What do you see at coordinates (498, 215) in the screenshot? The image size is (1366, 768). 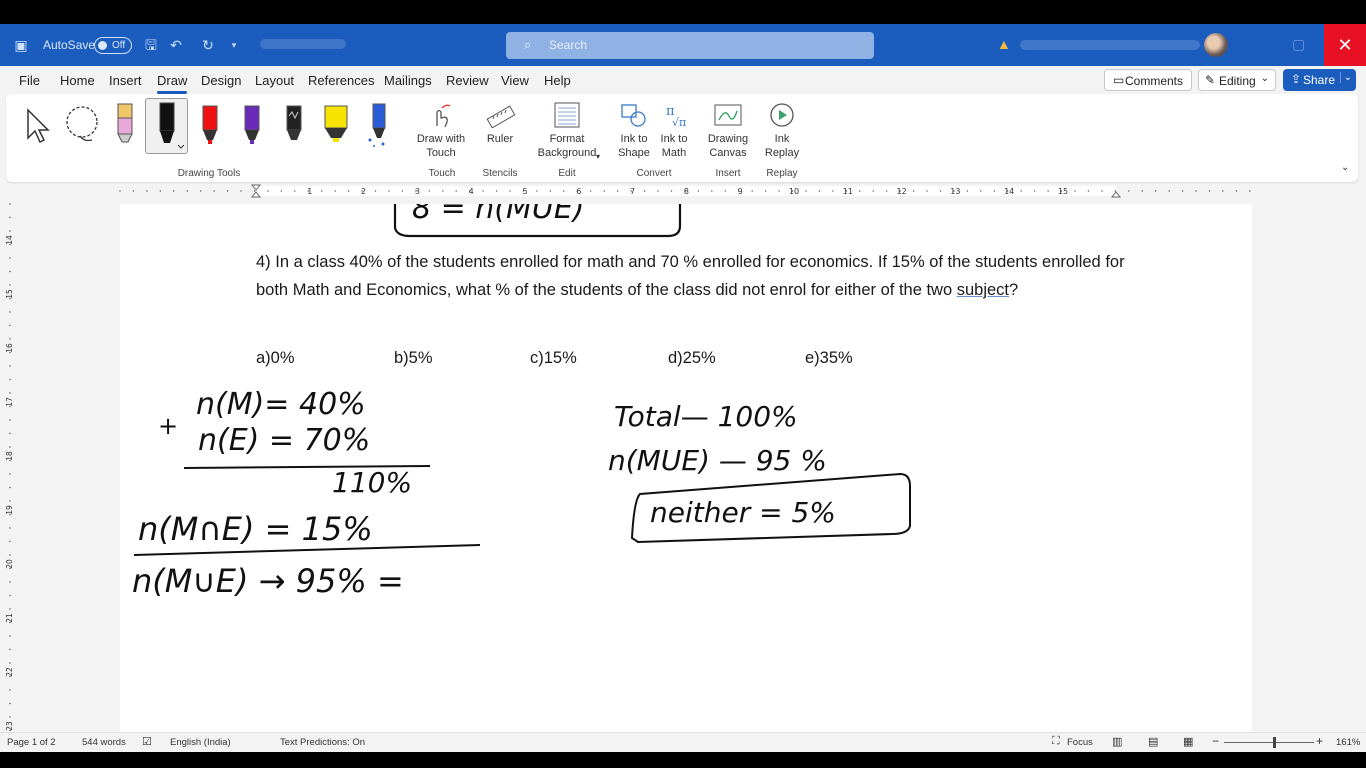 I see `ink-top-fragment: 8 = n(MUE)` at bounding box center [498, 215].